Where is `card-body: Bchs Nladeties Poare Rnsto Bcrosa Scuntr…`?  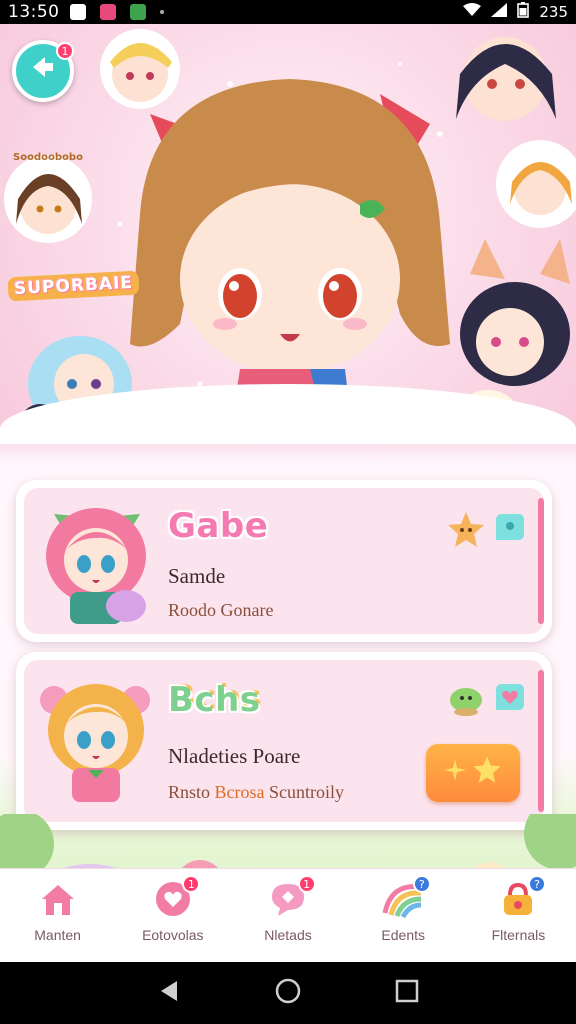
card-body: Bchs Nladeties Poare Rnsto Bcrosa Scuntr… is located at coordinates (284, 741).